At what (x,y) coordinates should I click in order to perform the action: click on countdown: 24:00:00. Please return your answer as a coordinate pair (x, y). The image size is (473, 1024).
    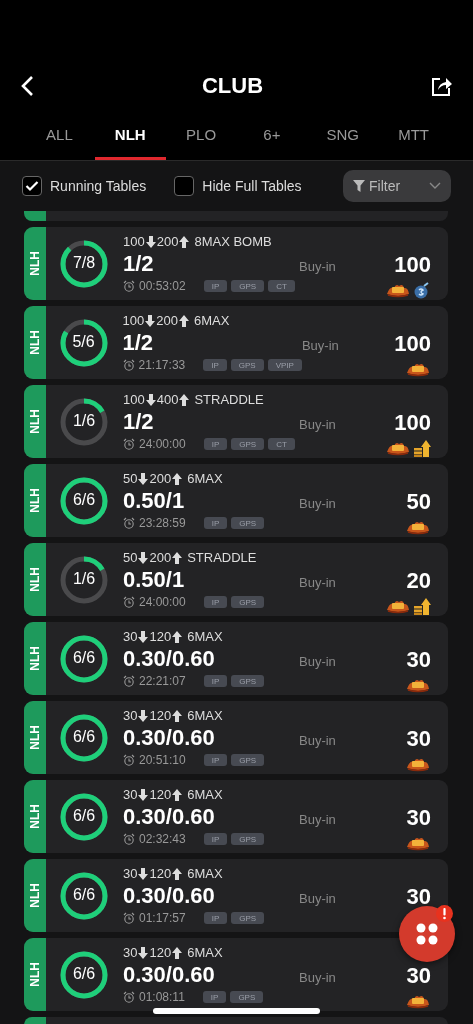
    Looking at the image, I should click on (162, 444).